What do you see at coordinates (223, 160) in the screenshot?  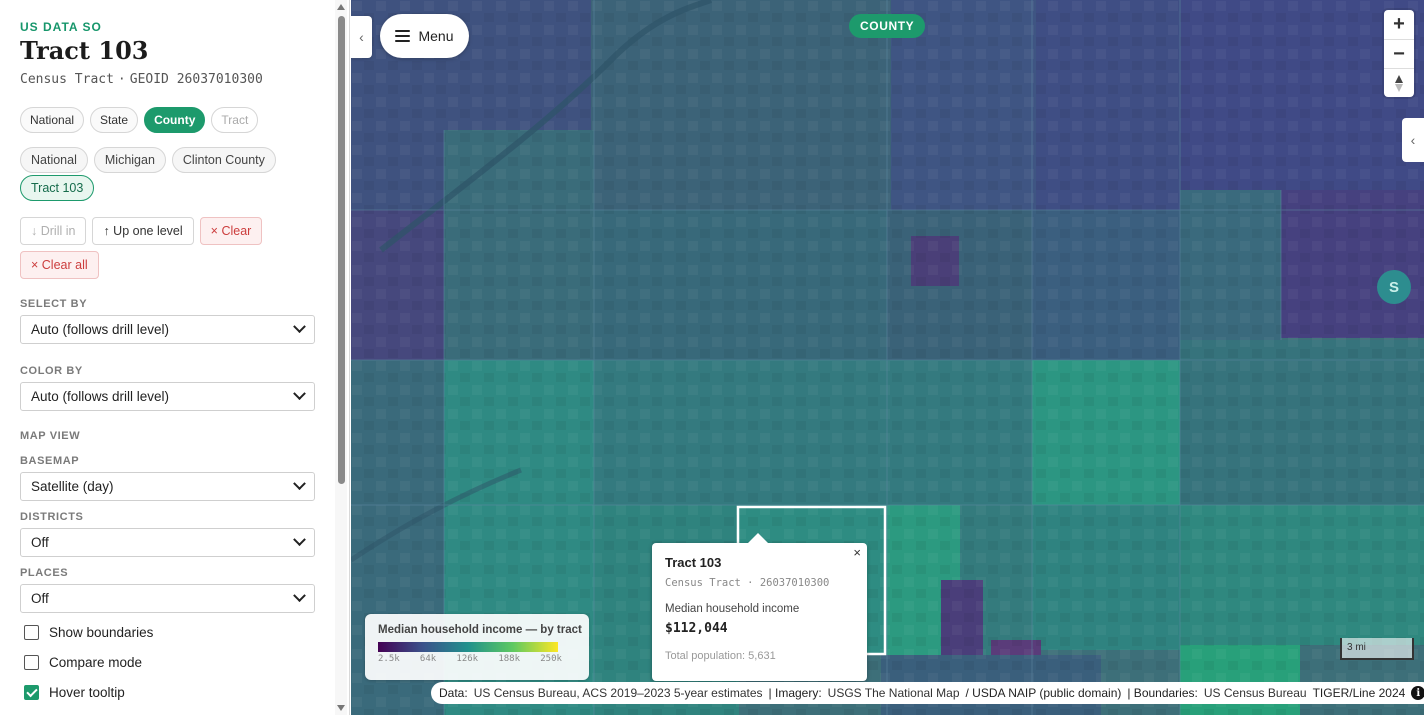 I see `breadcrumb-clinton-county: Clinton County` at bounding box center [223, 160].